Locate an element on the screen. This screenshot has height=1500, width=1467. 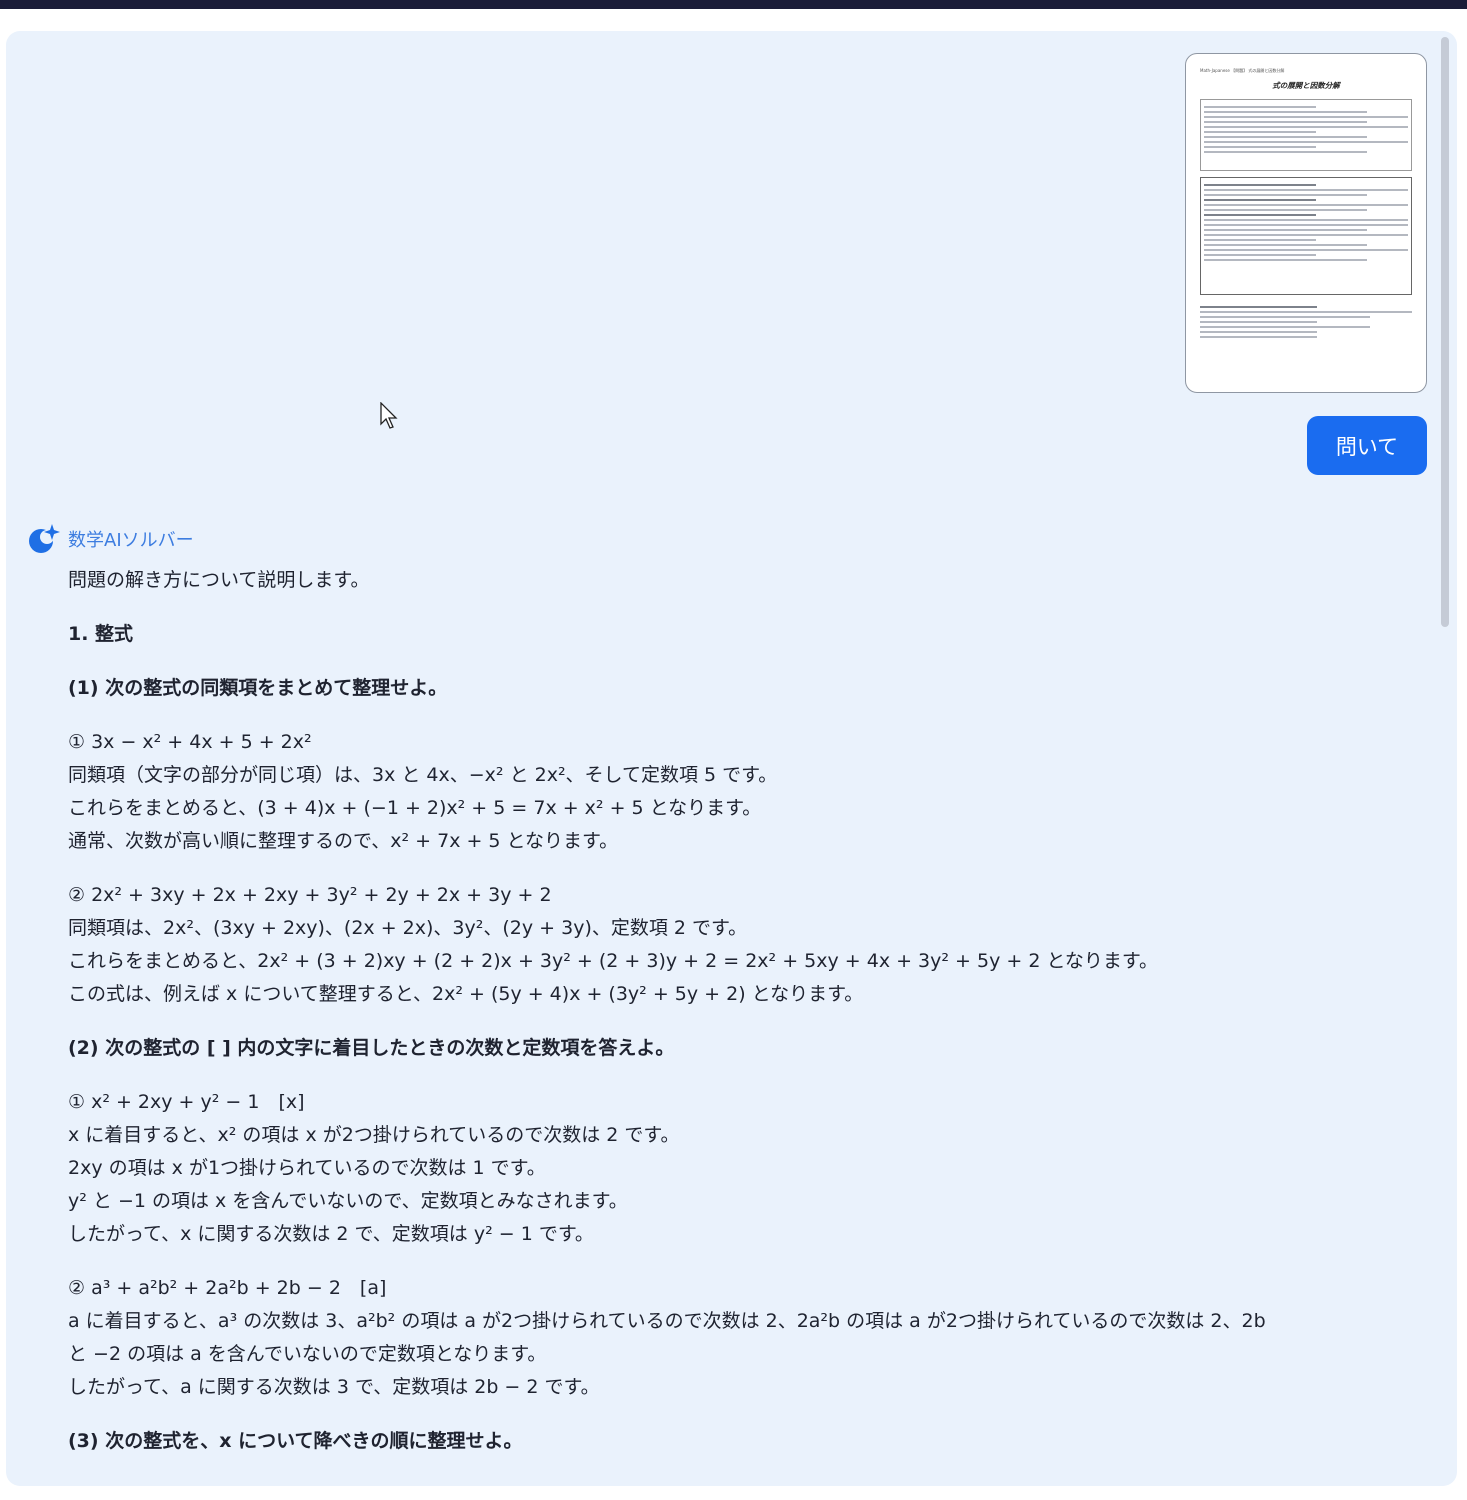
assistant-name: 数学AIソルバー is located at coordinates (131, 540).